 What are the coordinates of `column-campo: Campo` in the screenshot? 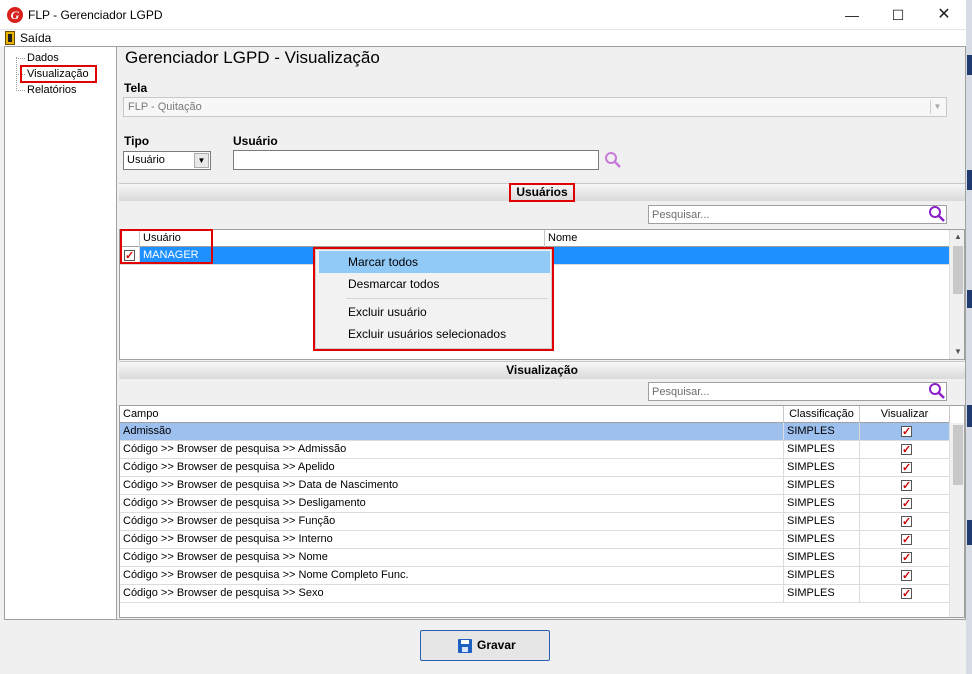 It's located at (452, 414).